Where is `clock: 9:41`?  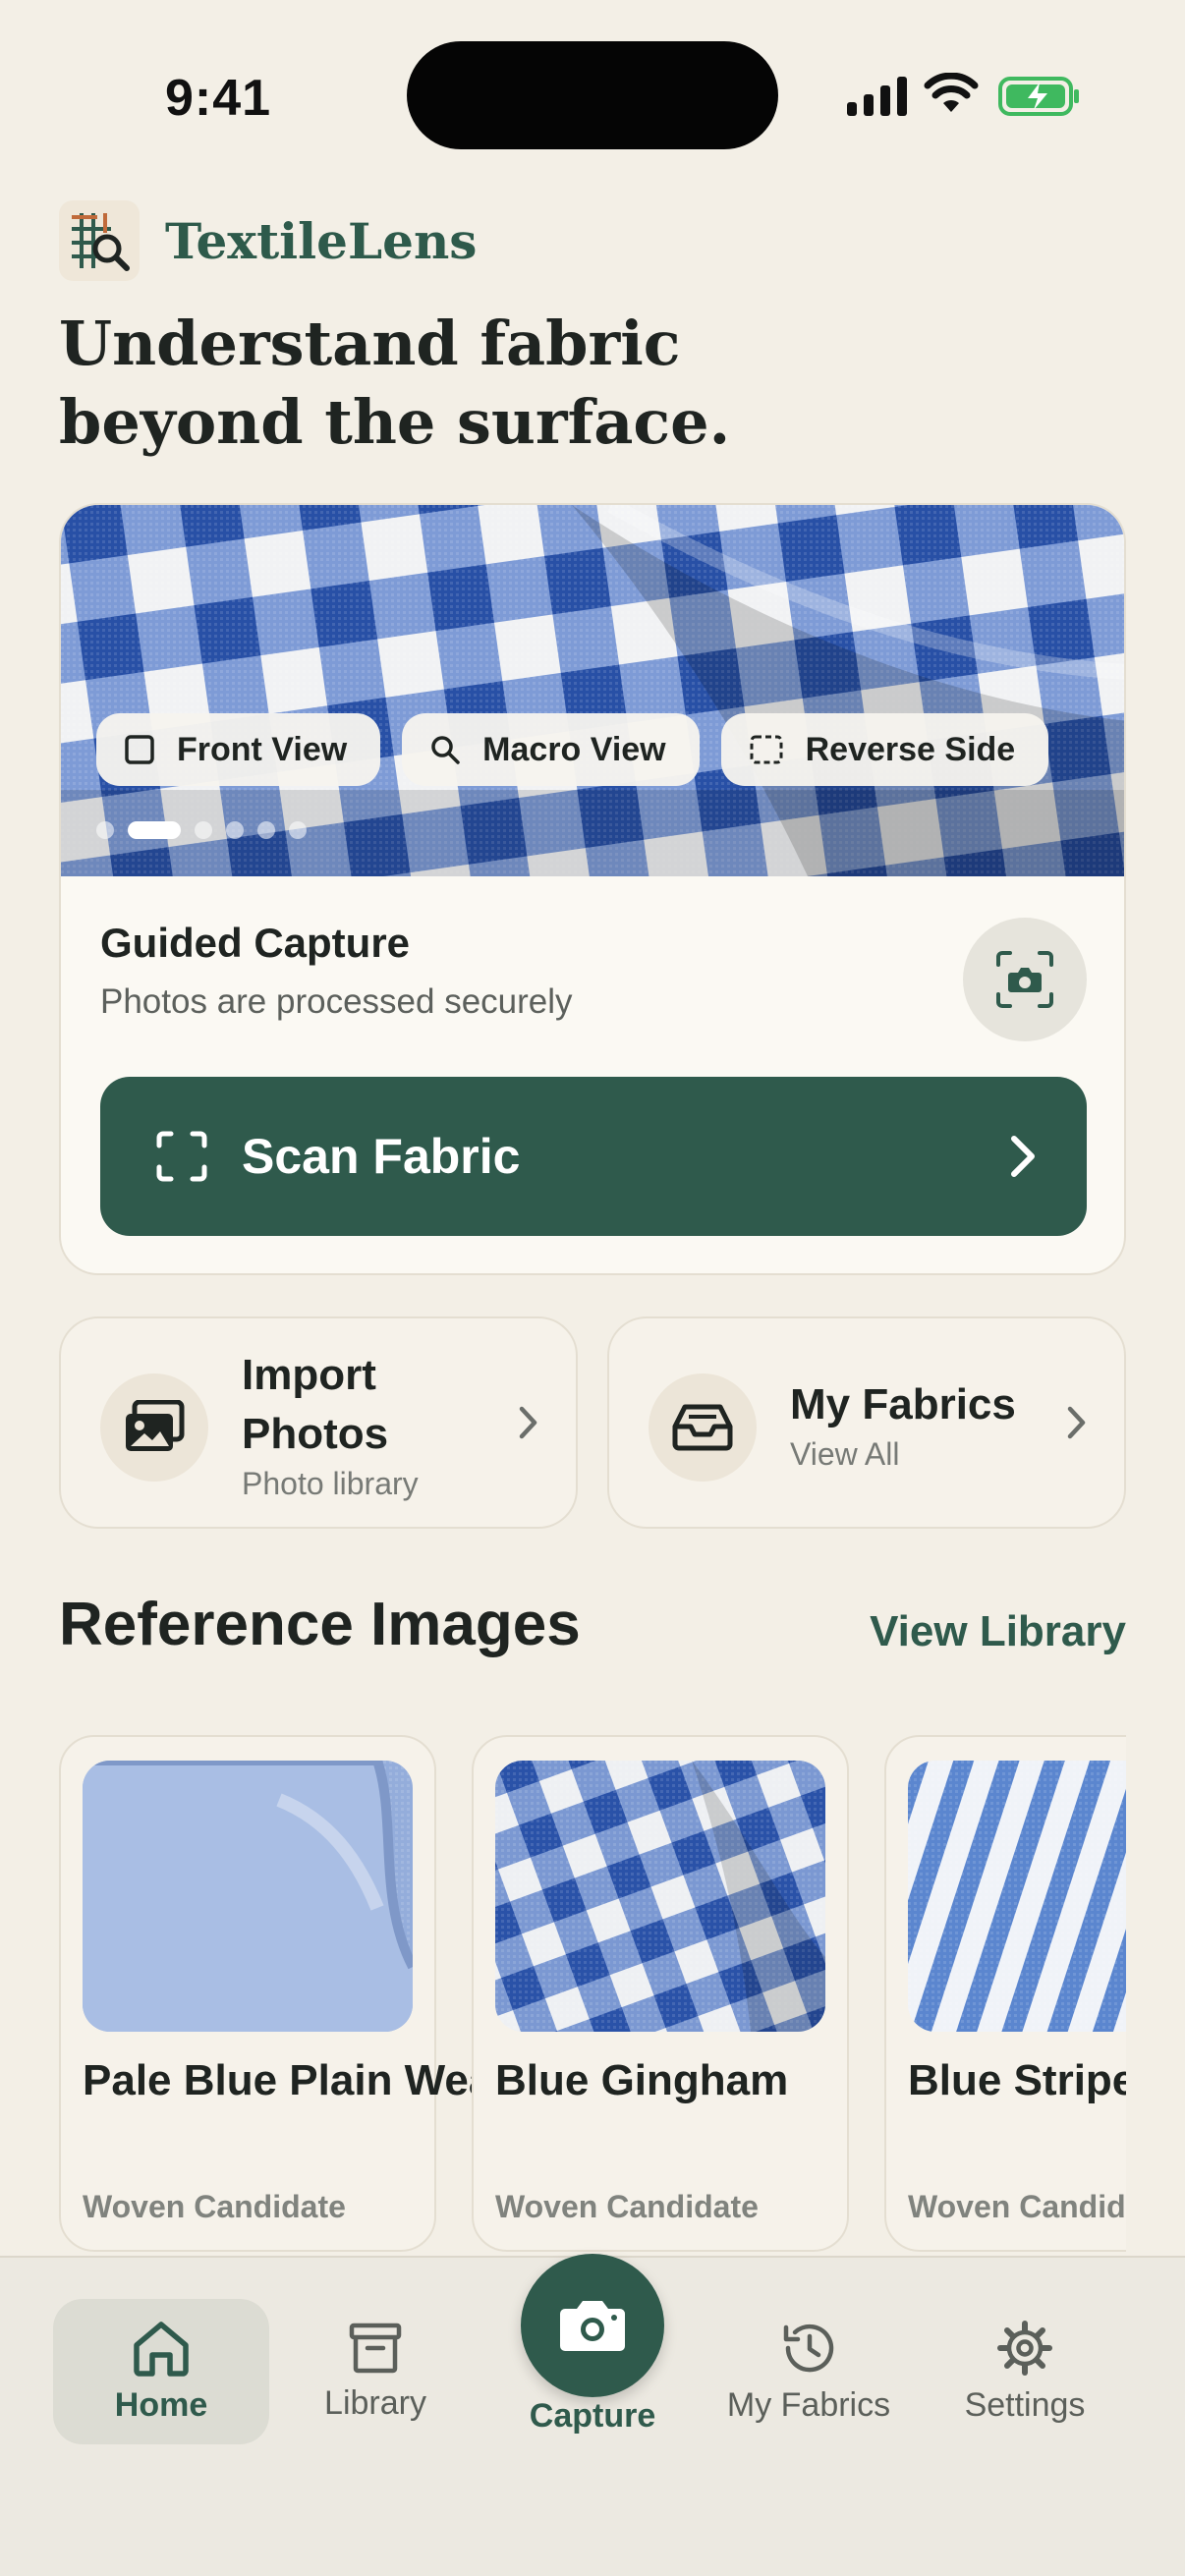 clock: 9:41 is located at coordinates (219, 98).